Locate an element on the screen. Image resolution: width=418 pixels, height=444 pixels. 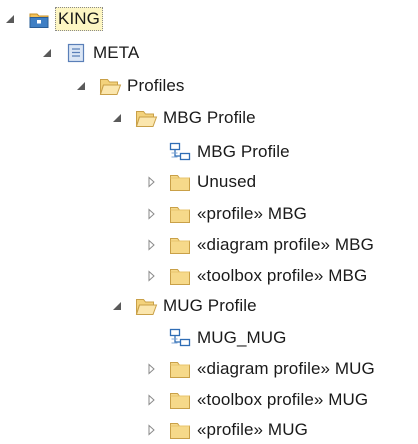
tree-node-profile-mug: «profile» MUG is located at coordinates (226, 430).